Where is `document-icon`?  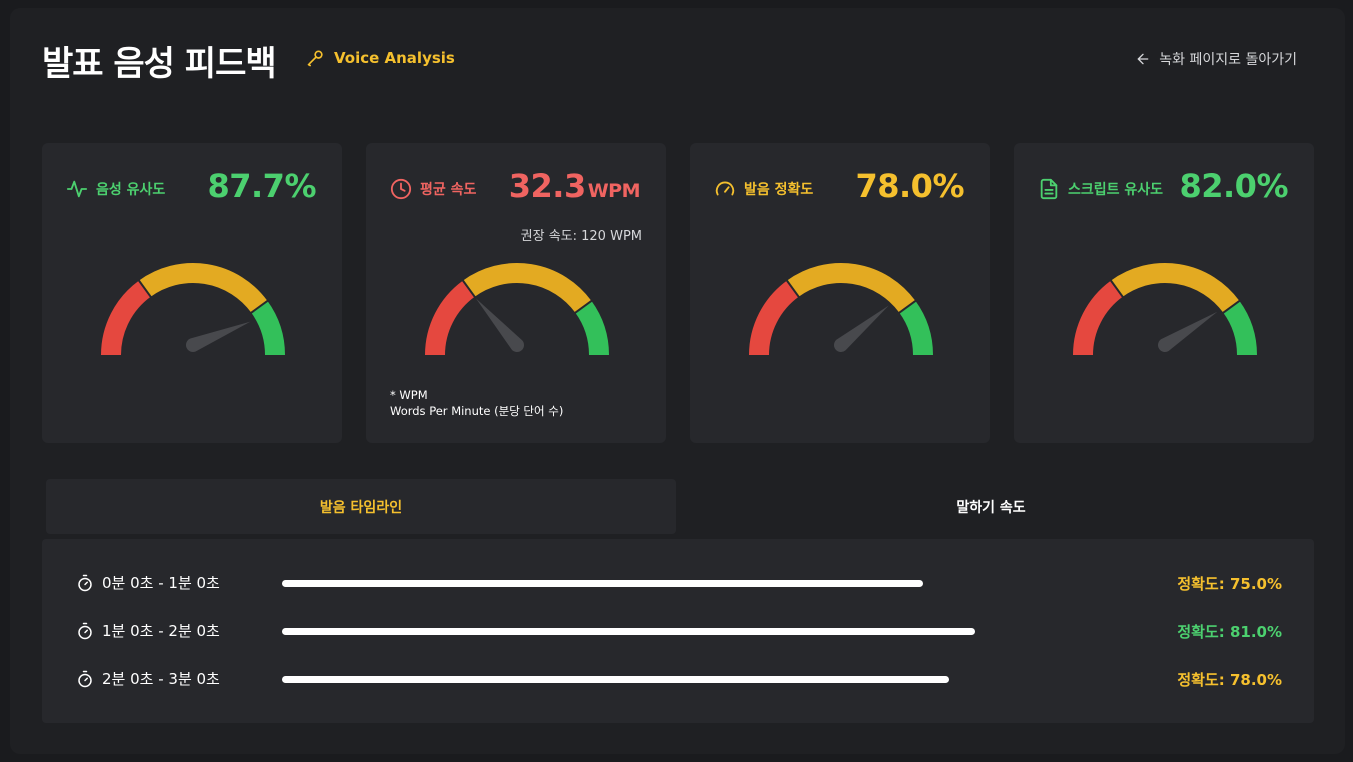
document-icon is located at coordinates (1049, 189).